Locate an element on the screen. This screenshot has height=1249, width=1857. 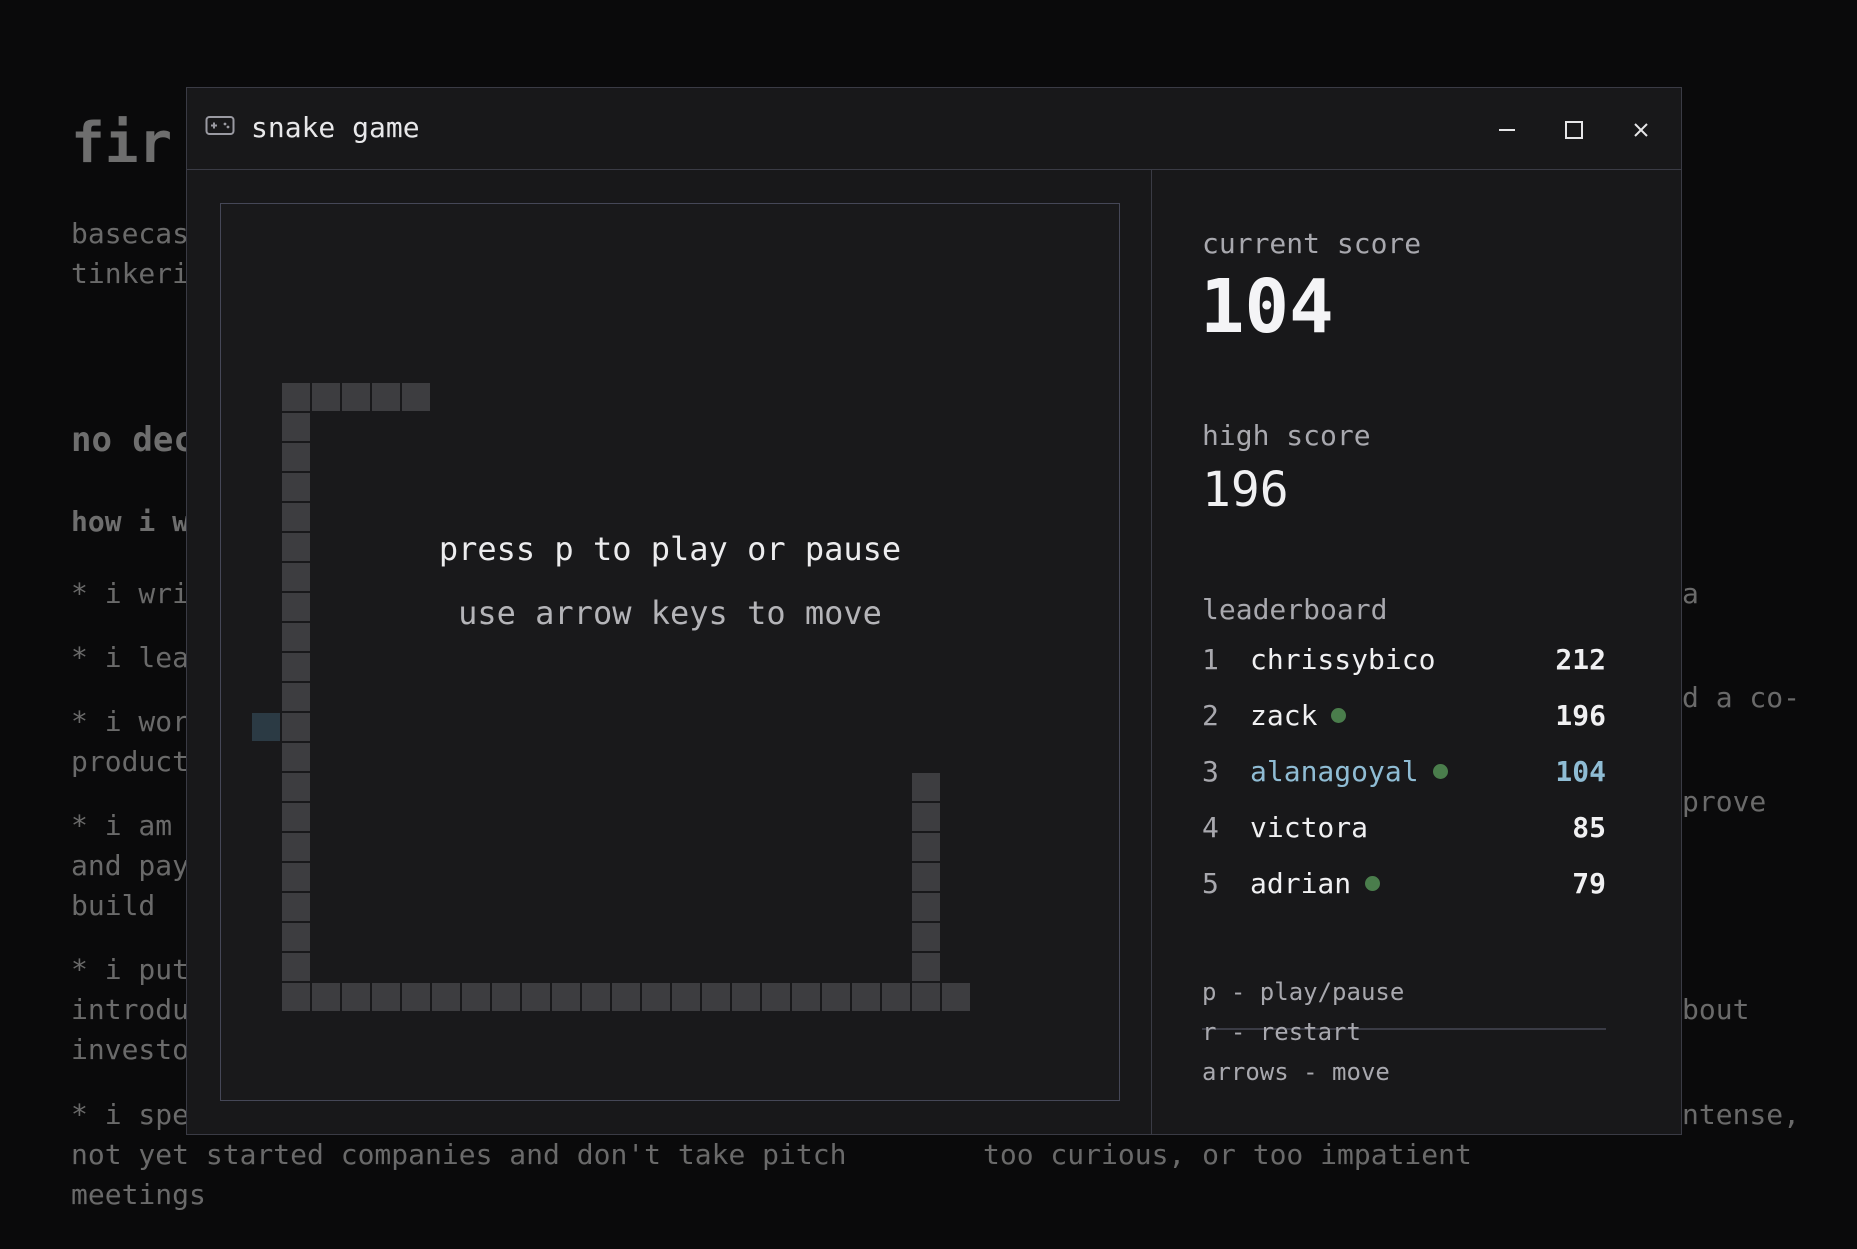
leaderboard-rank: 5 is located at coordinates (1210, 883).